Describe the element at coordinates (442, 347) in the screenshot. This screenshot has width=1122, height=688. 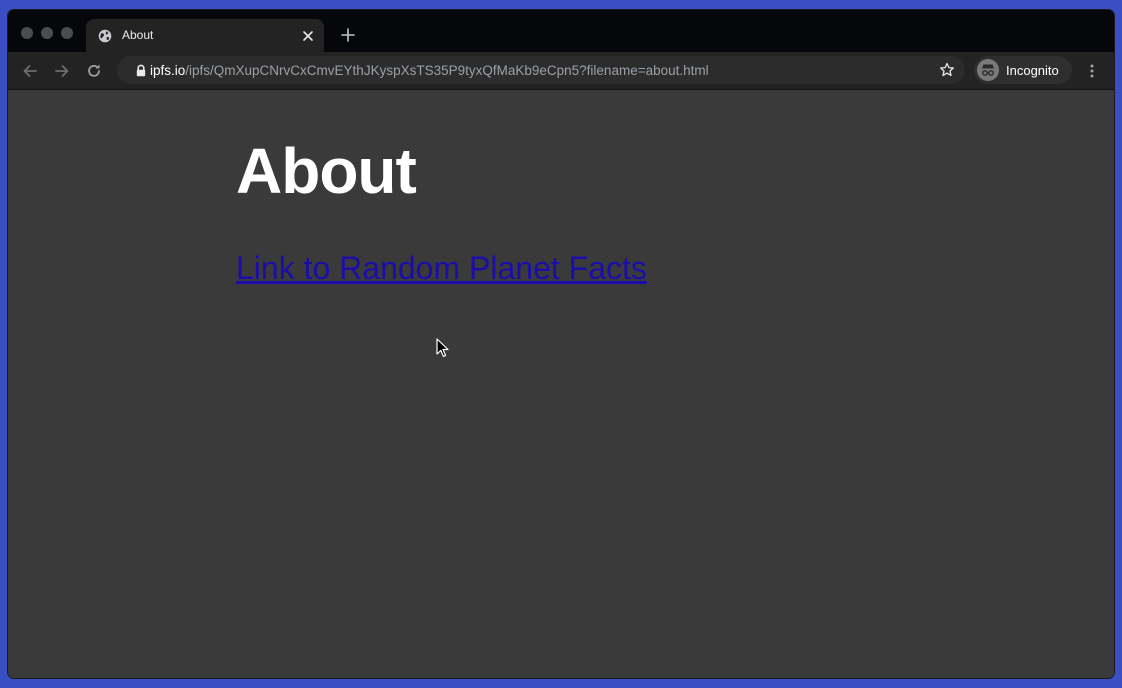
I see `mouse-cursor-icon` at that location.